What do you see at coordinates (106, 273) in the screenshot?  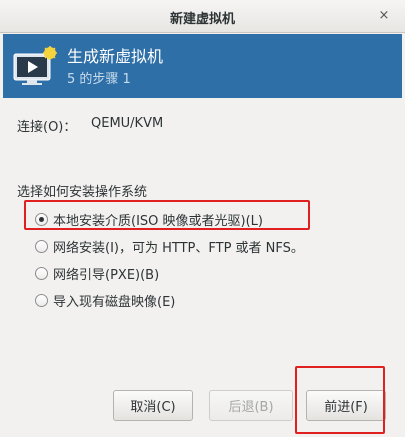 I see `radio-network-boot-label: 网络引导(PXE)(B)` at bounding box center [106, 273].